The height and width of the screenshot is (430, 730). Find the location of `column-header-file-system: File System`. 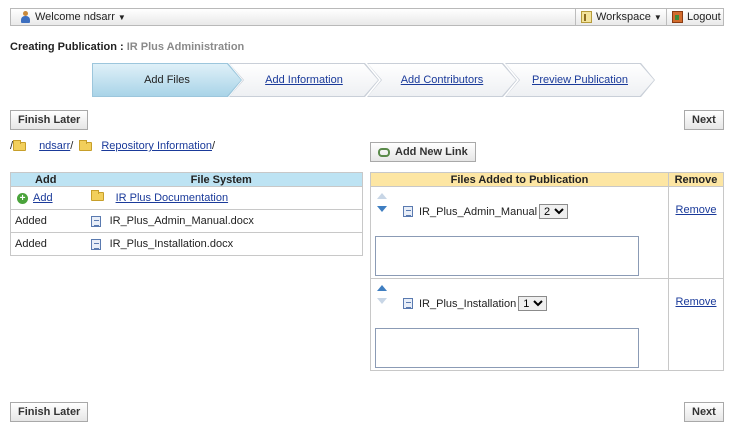

column-header-file-system: File System is located at coordinates (221, 179).